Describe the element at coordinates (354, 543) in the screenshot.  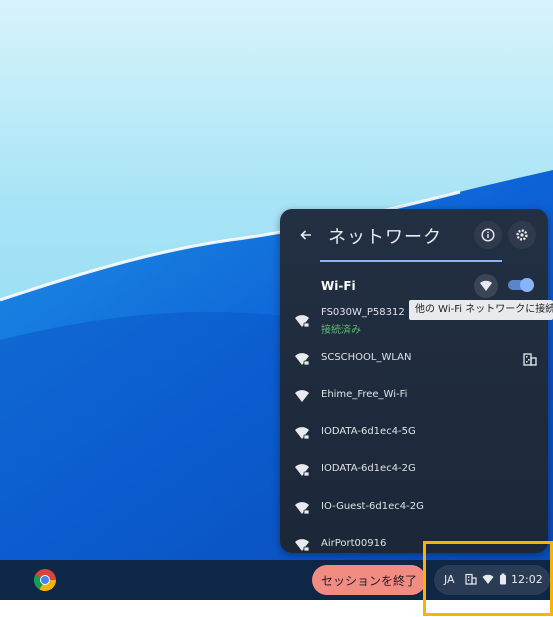
I see `network-name: AirPort00916` at that location.